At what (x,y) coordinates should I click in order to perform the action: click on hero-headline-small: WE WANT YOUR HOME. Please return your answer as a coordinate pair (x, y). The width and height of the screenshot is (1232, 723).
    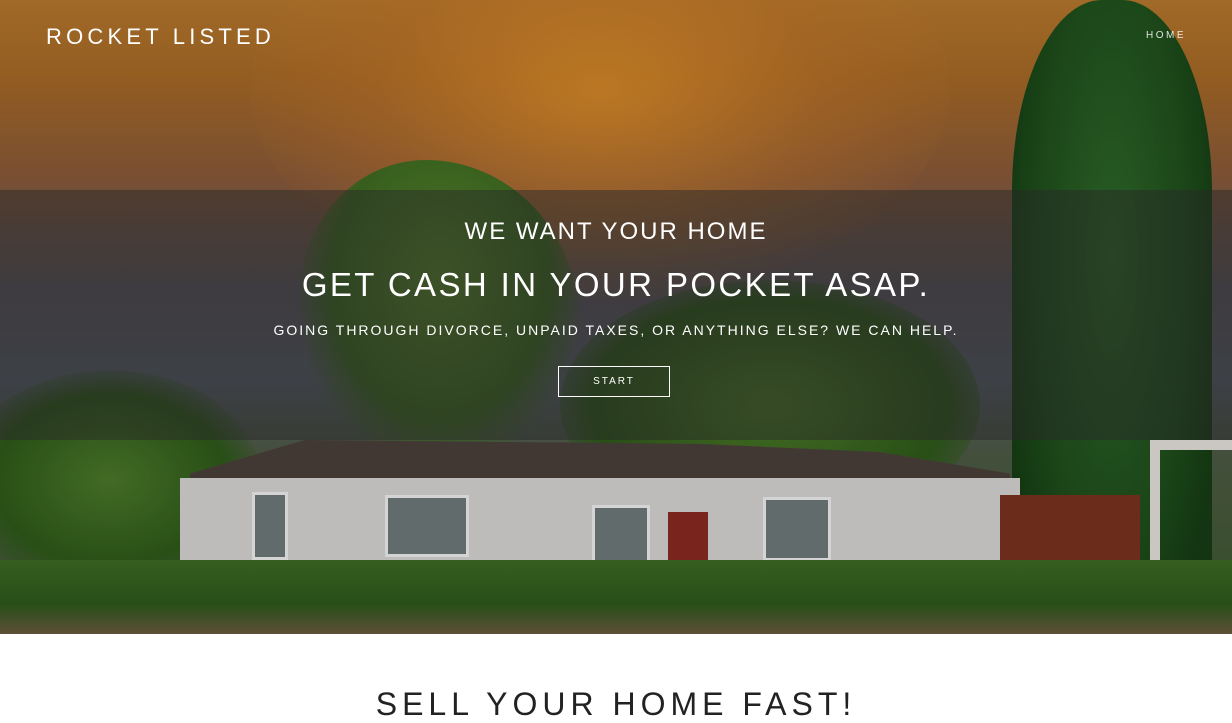
    Looking at the image, I should click on (616, 231).